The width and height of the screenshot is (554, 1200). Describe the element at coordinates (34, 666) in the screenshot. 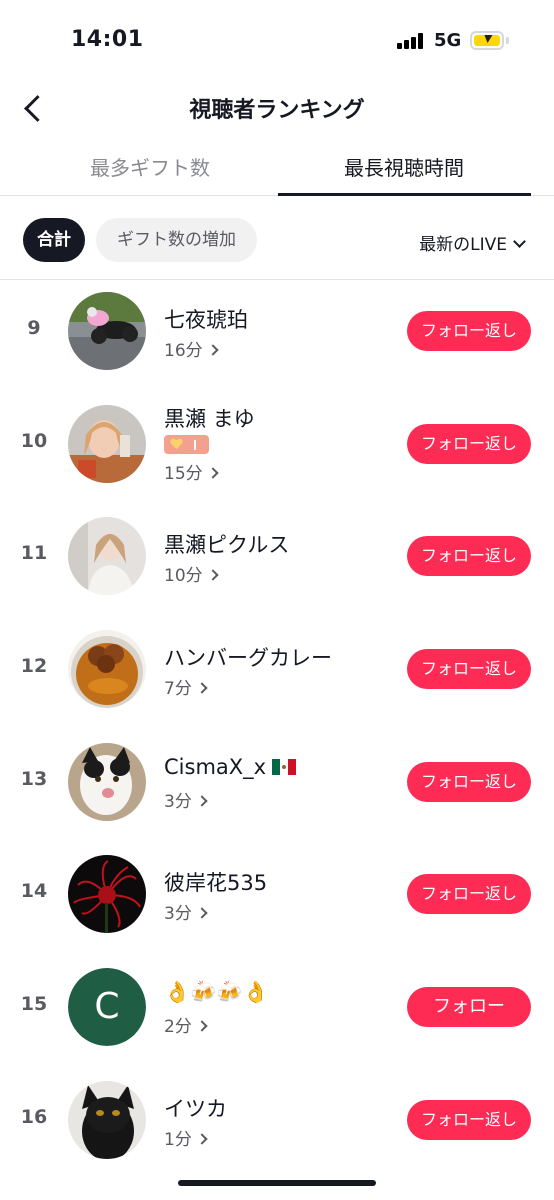

I see `rank-number: 12` at that location.